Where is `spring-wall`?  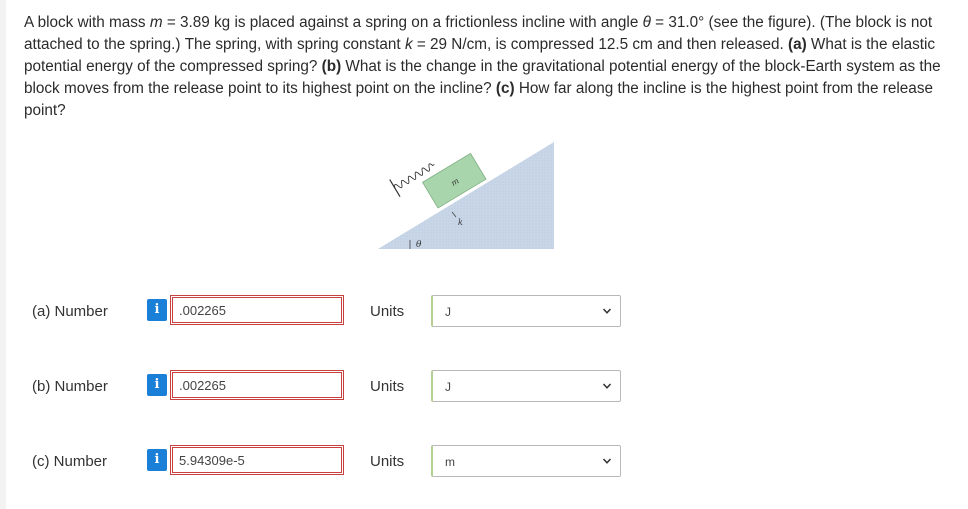
spring-wall is located at coordinates (395, 188).